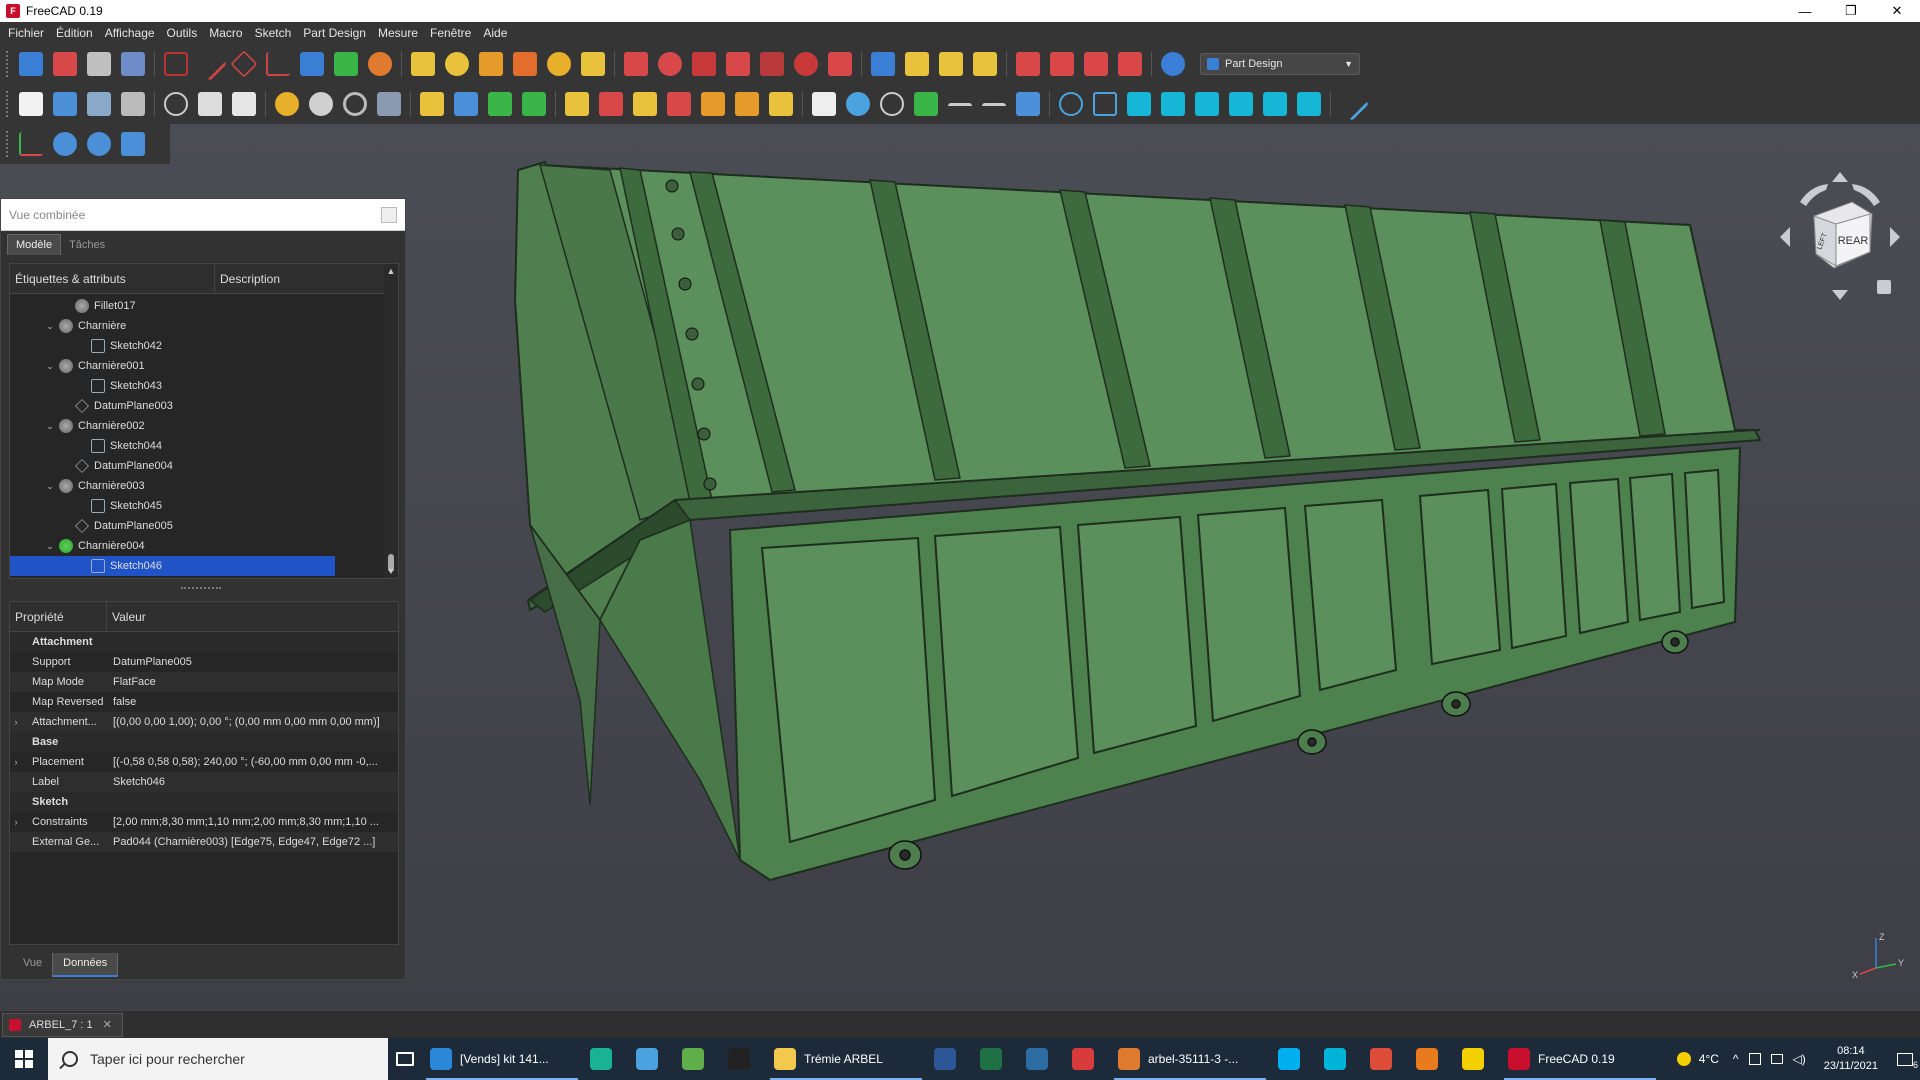 The width and height of the screenshot is (1920, 1080). What do you see at coordinates (593, 64) in the screenshot?
I see `additive-primitive-icon` at bounding box center [593, 64].